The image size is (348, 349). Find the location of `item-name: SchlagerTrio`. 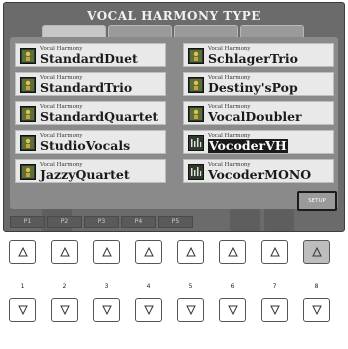

item-name: SchlagerTrio is located at coordinates (253, 58).